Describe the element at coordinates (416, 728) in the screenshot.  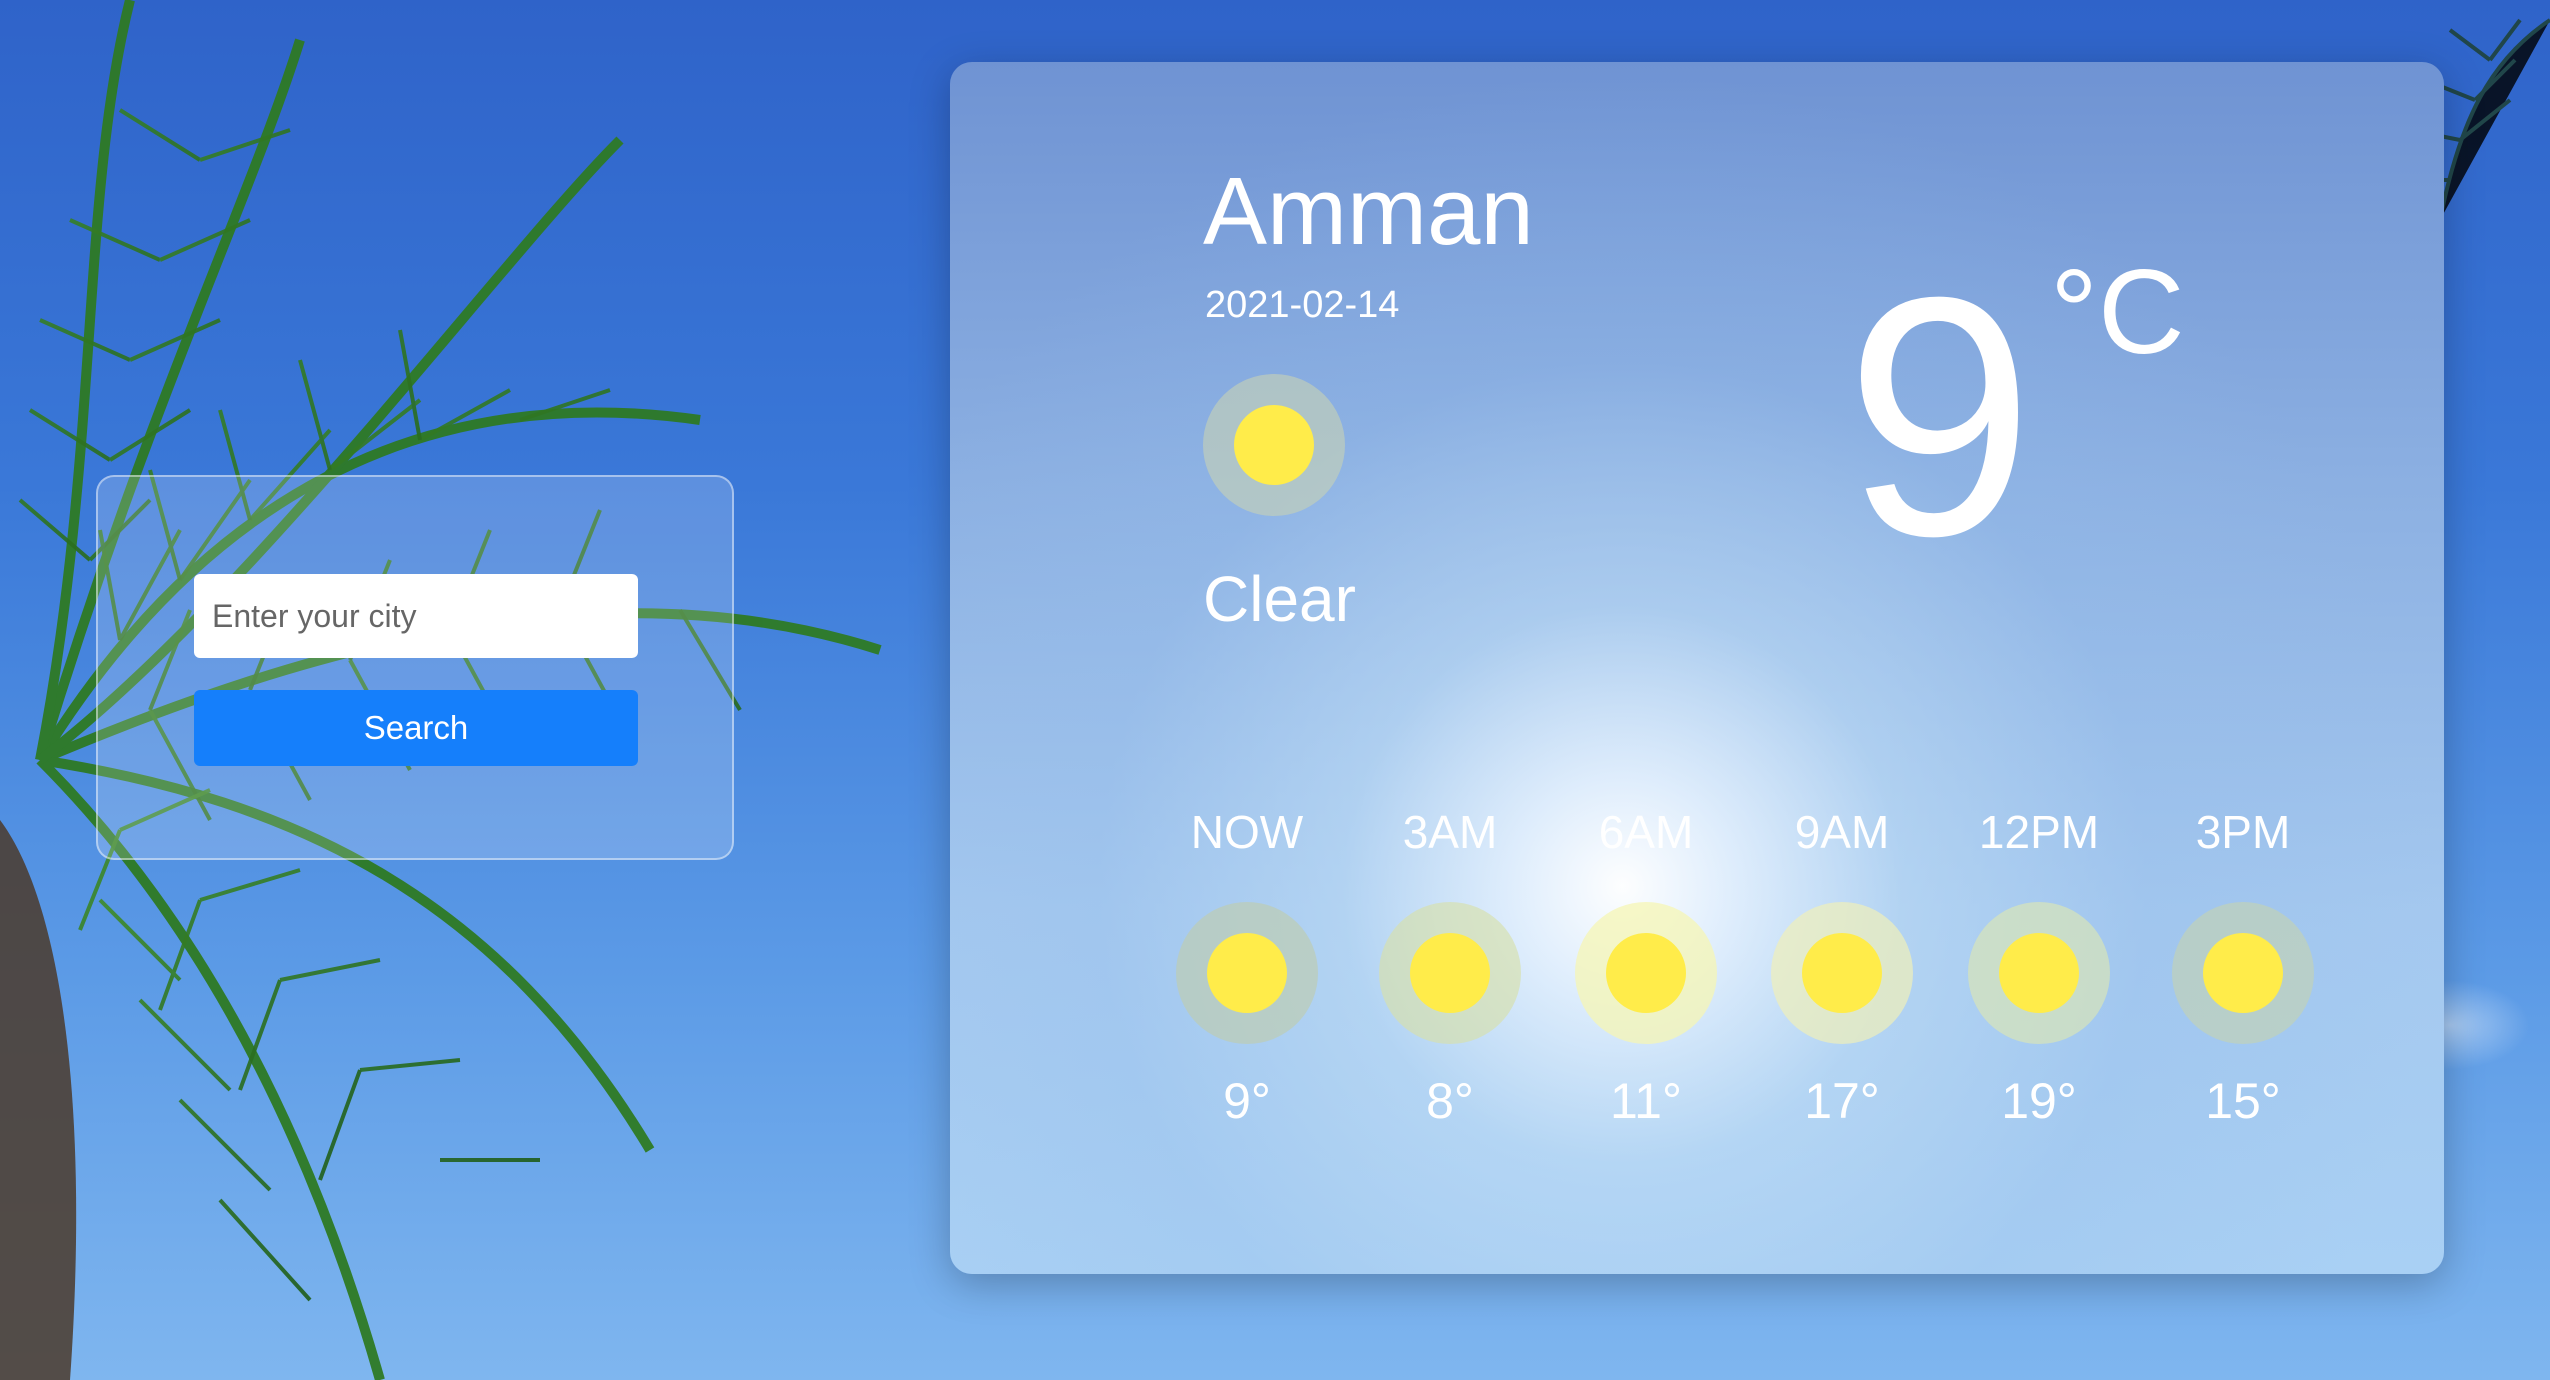
I see `search-button: Search` at that location.